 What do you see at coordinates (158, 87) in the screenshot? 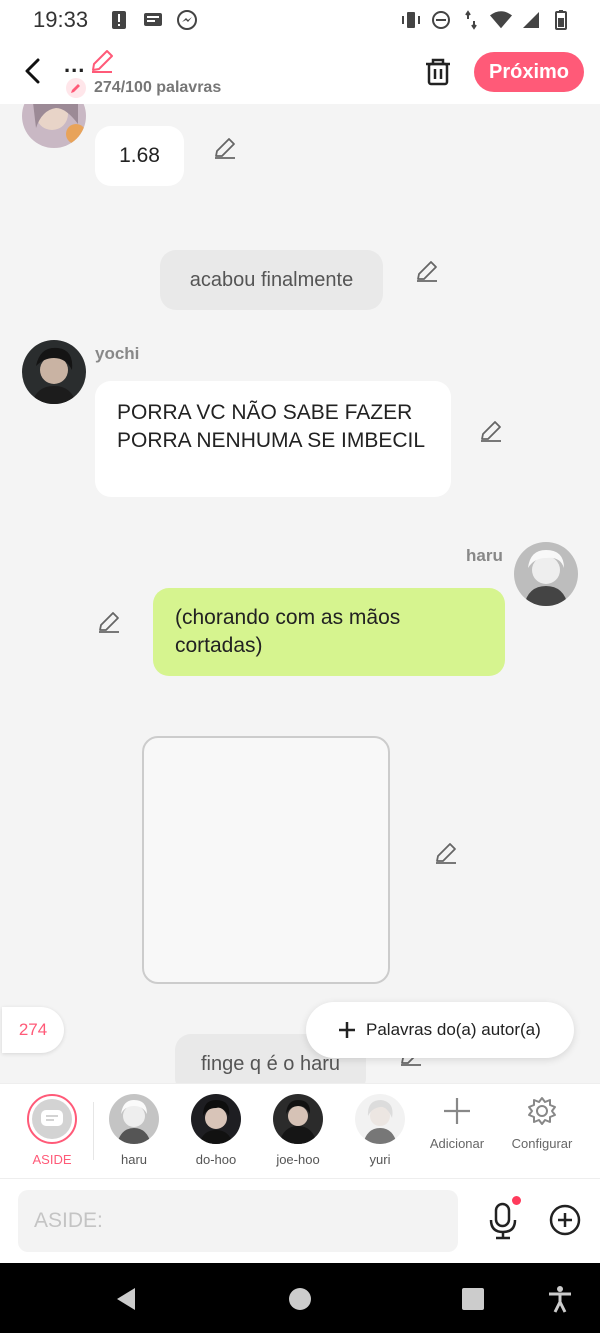
I see `word-count-text: 274/100 palavras` at bounding box center [158, 87].